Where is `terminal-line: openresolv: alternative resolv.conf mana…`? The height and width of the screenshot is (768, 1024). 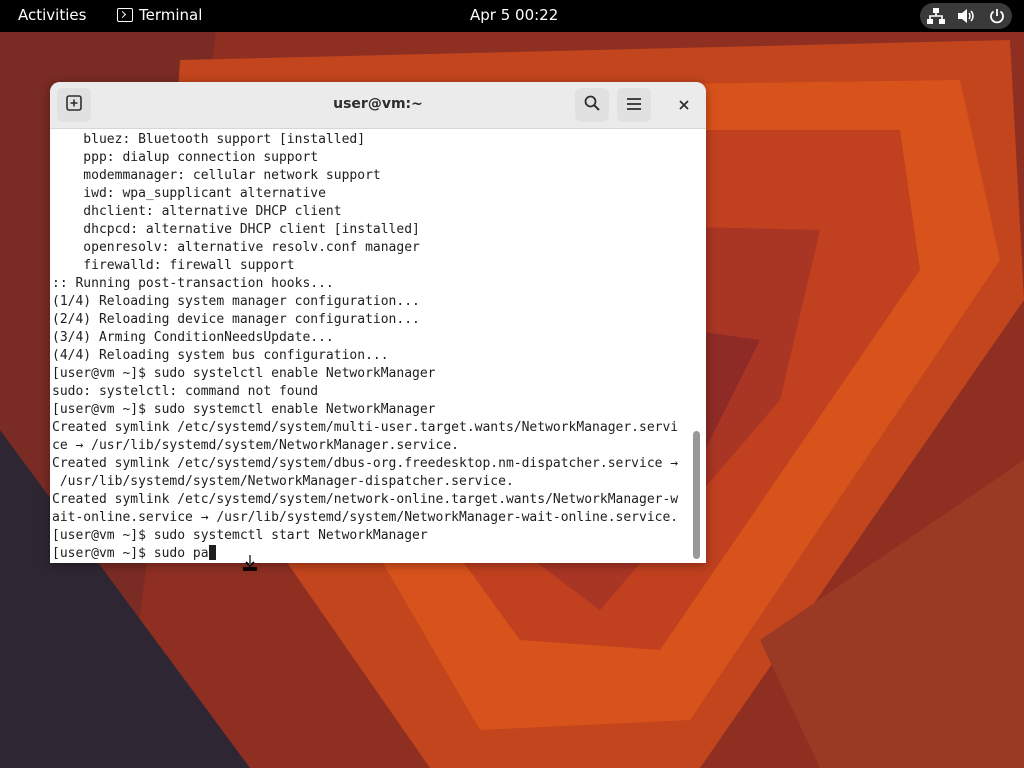 terminal-line: openresolv: alternative resolv.conf mana… is located at coordinates (236, 247).